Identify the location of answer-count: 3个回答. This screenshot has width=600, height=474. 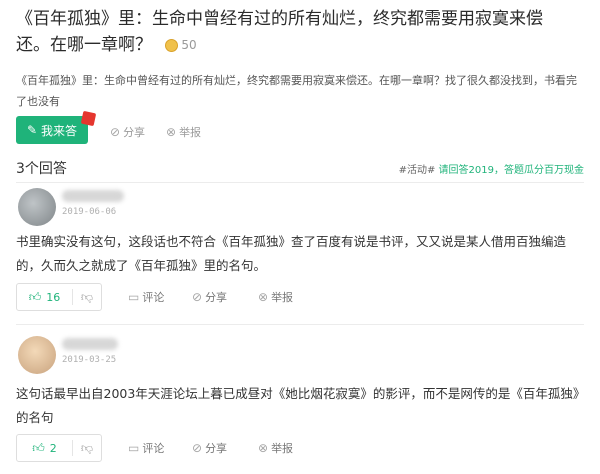
(41, 169).